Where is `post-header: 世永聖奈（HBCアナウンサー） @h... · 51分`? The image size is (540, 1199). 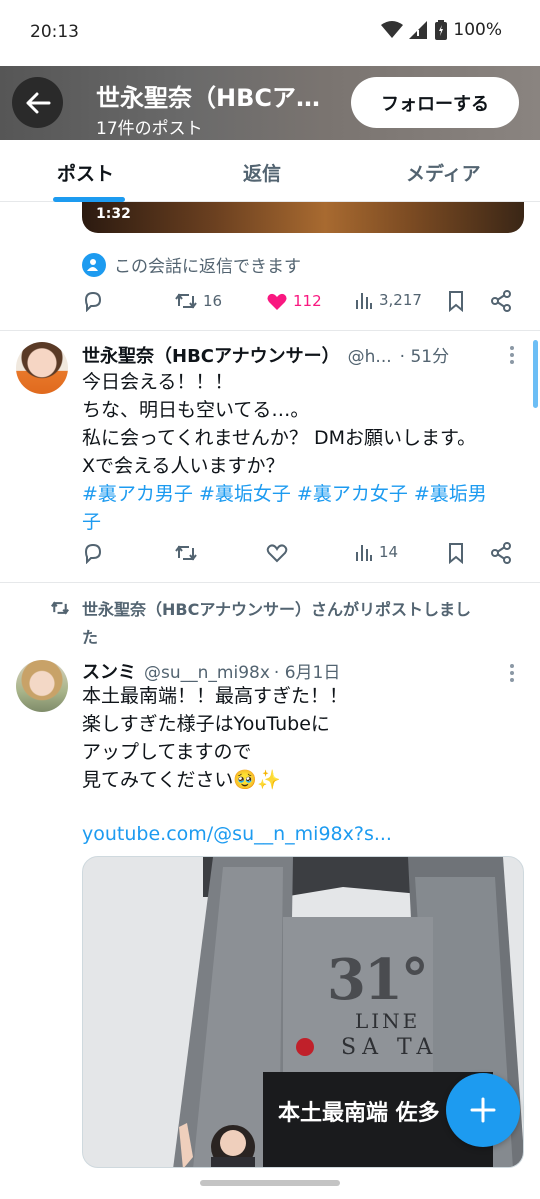
post-header: 世永聖奈（HBCアナウンサー） @h... · 51分 is located at coordinates (265, 355).